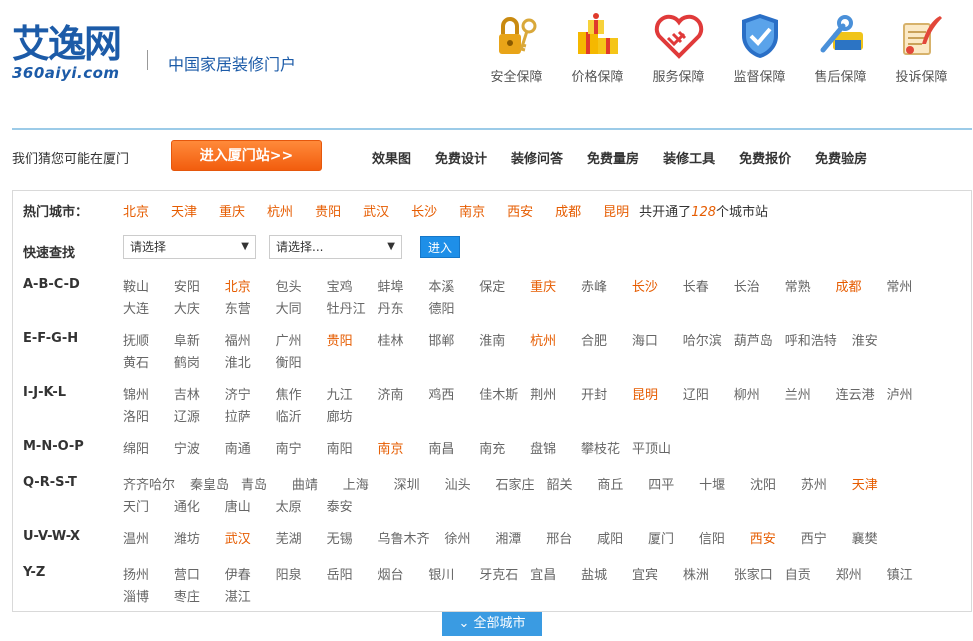  Describe the element at coordinates (440, 247) in the screenshot. I see `quick-find-go-button: 进入` at that location.